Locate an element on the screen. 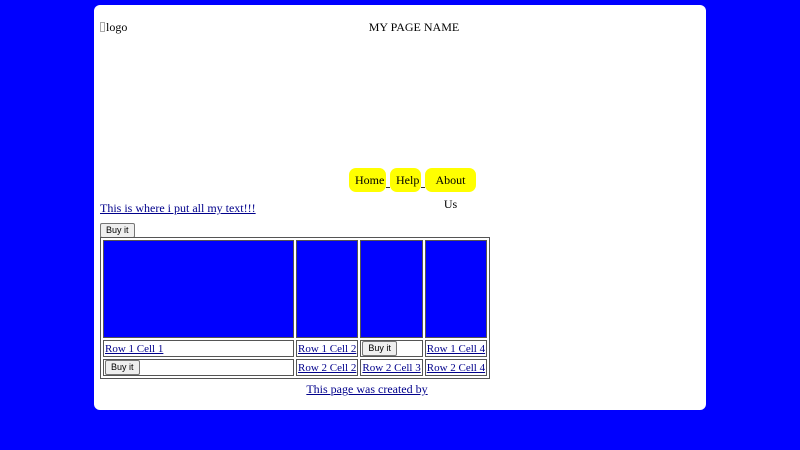 Image resolution: width=800 pixels, height=450 pixels. table-cell: Row 2 Cell 3 is located at coordinates (391, 367).